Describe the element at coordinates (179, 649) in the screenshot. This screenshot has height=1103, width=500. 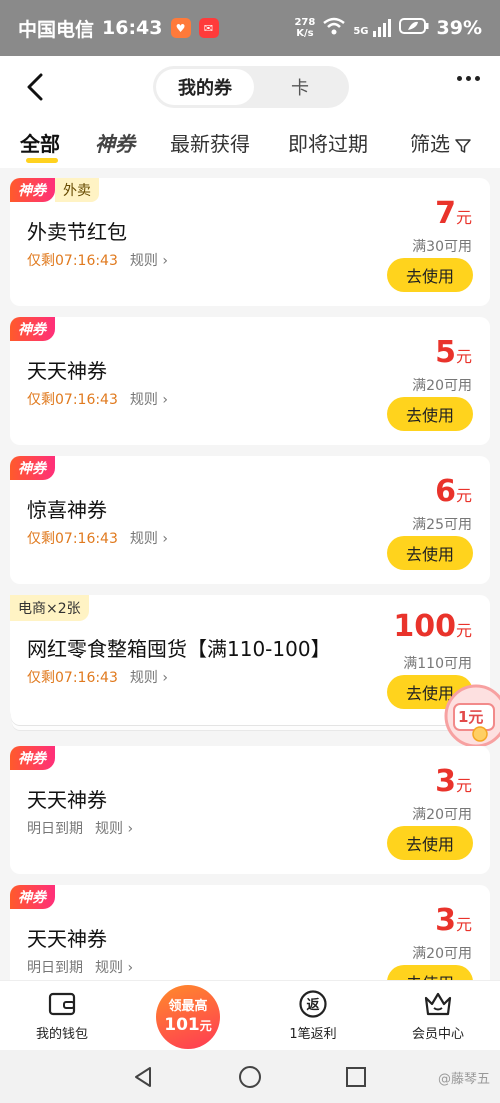
I see `coupon-title: 网红零食整箱囤货【满110-100】` at that location.